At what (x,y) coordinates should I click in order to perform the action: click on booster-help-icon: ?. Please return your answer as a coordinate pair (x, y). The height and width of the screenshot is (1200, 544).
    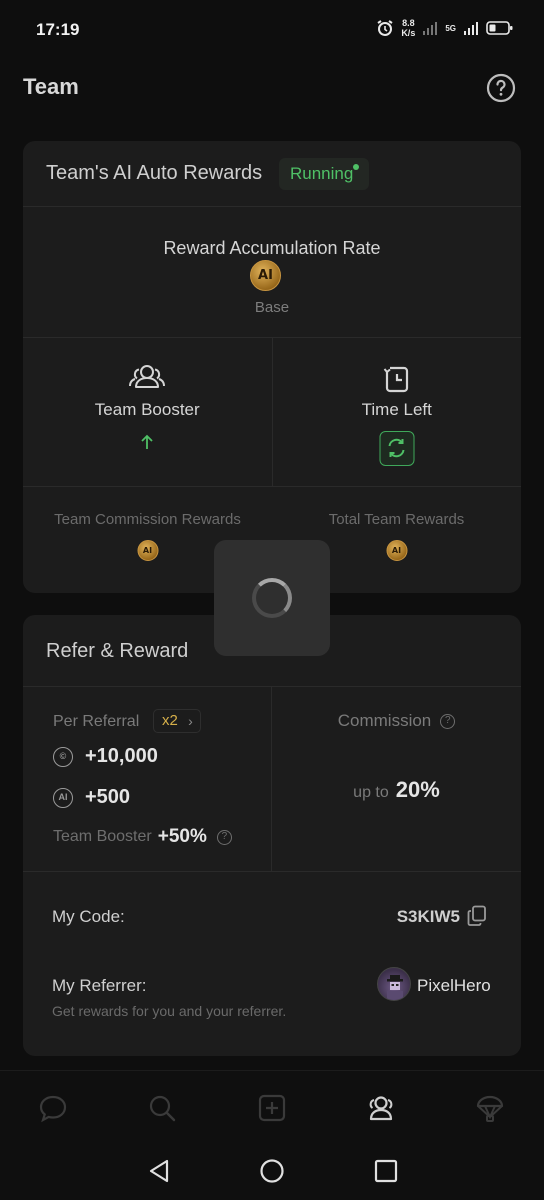
    Looking at the image, I should click on (224, 837).